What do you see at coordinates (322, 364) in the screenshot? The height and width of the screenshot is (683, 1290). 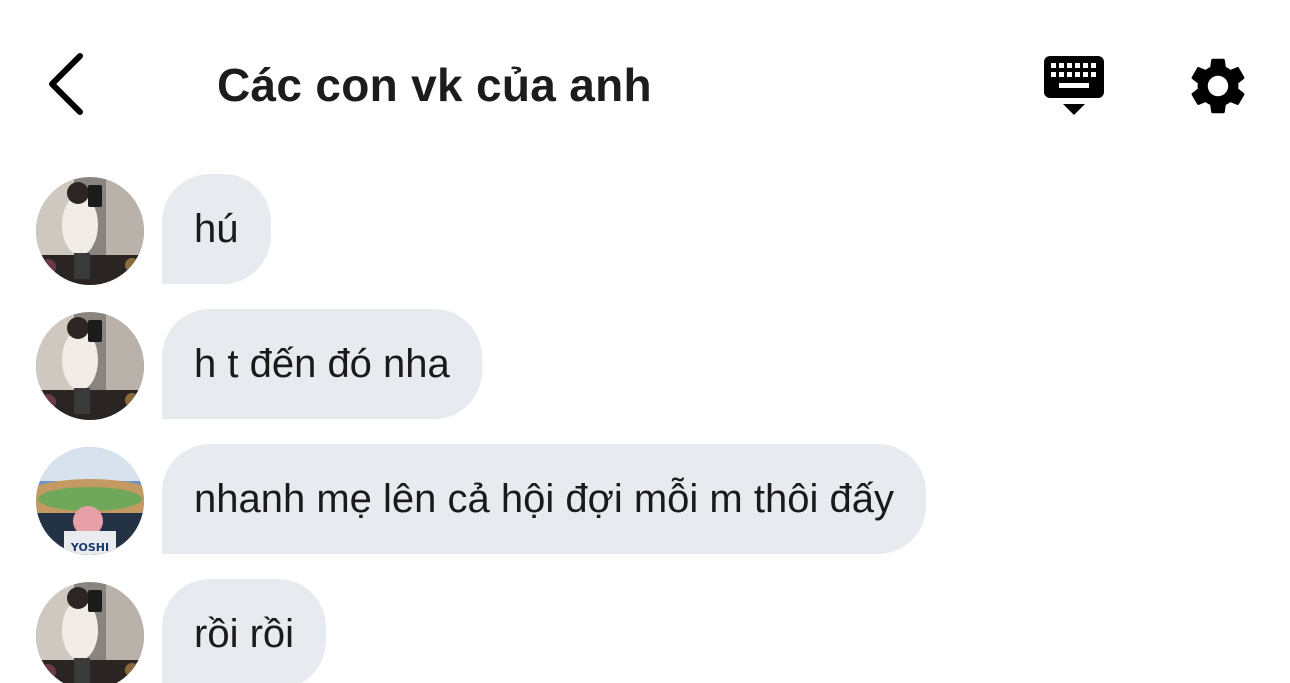 I see `message-bubble: h t đến đó nha` at bounding box center [322, 364].